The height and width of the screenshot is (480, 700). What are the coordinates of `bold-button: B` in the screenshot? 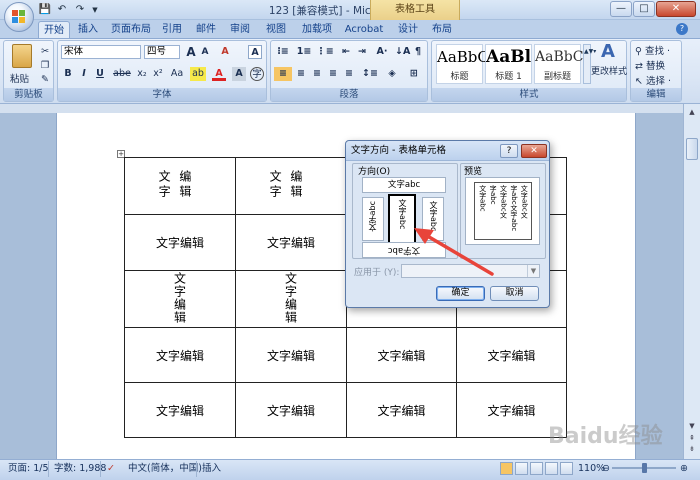 It's located at (68, 74).